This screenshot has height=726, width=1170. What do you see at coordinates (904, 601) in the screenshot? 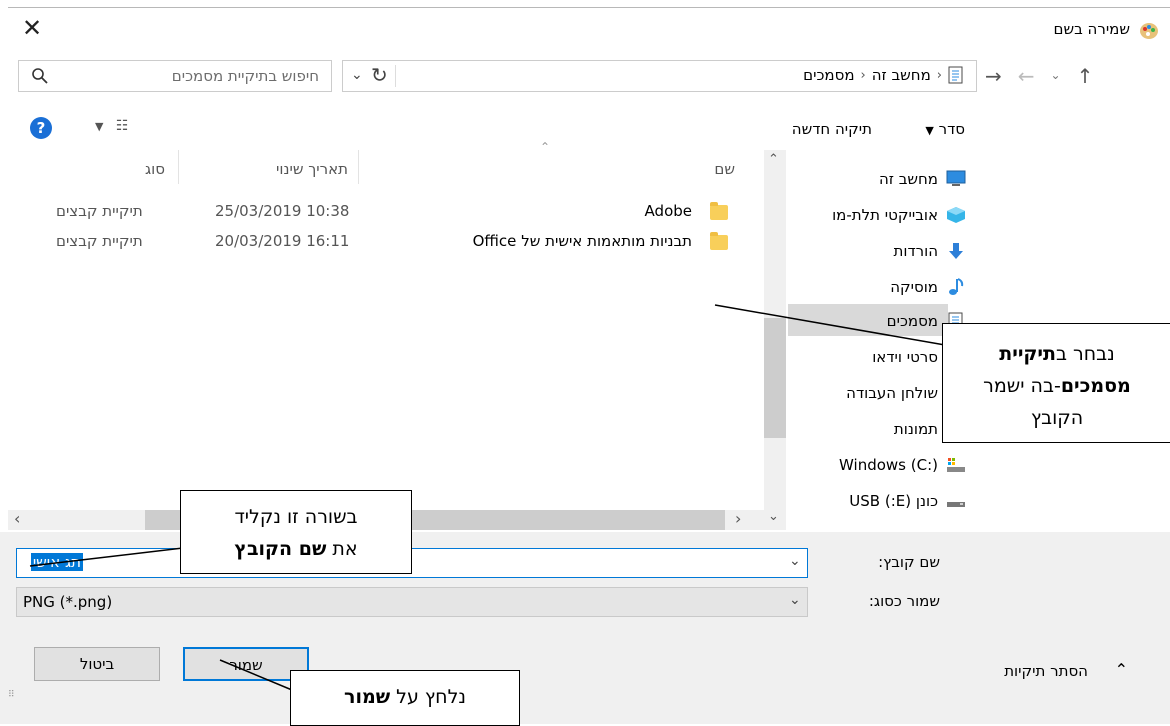
I see `filetype-label: שמור כסוג:` at bounding box center [904, 601].